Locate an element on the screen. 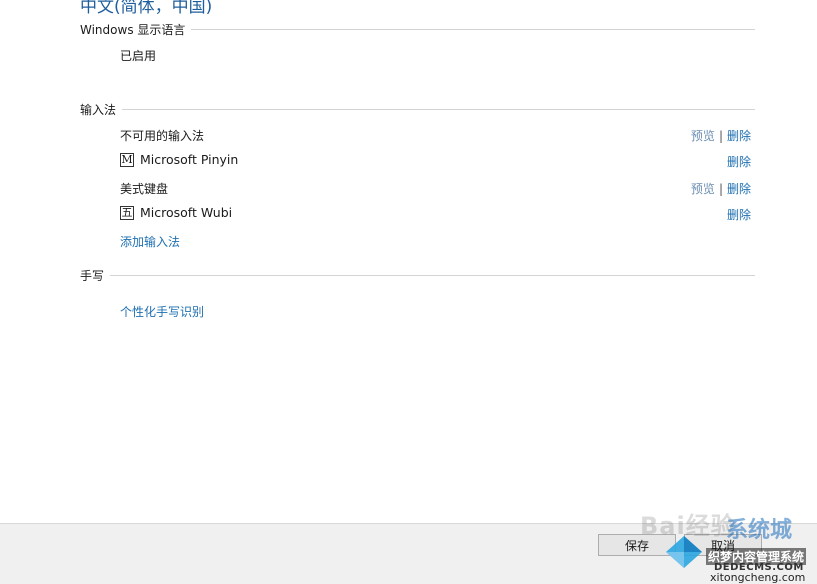  ime-name: Microsoft Pinyin is located at coordinates (189, 159).